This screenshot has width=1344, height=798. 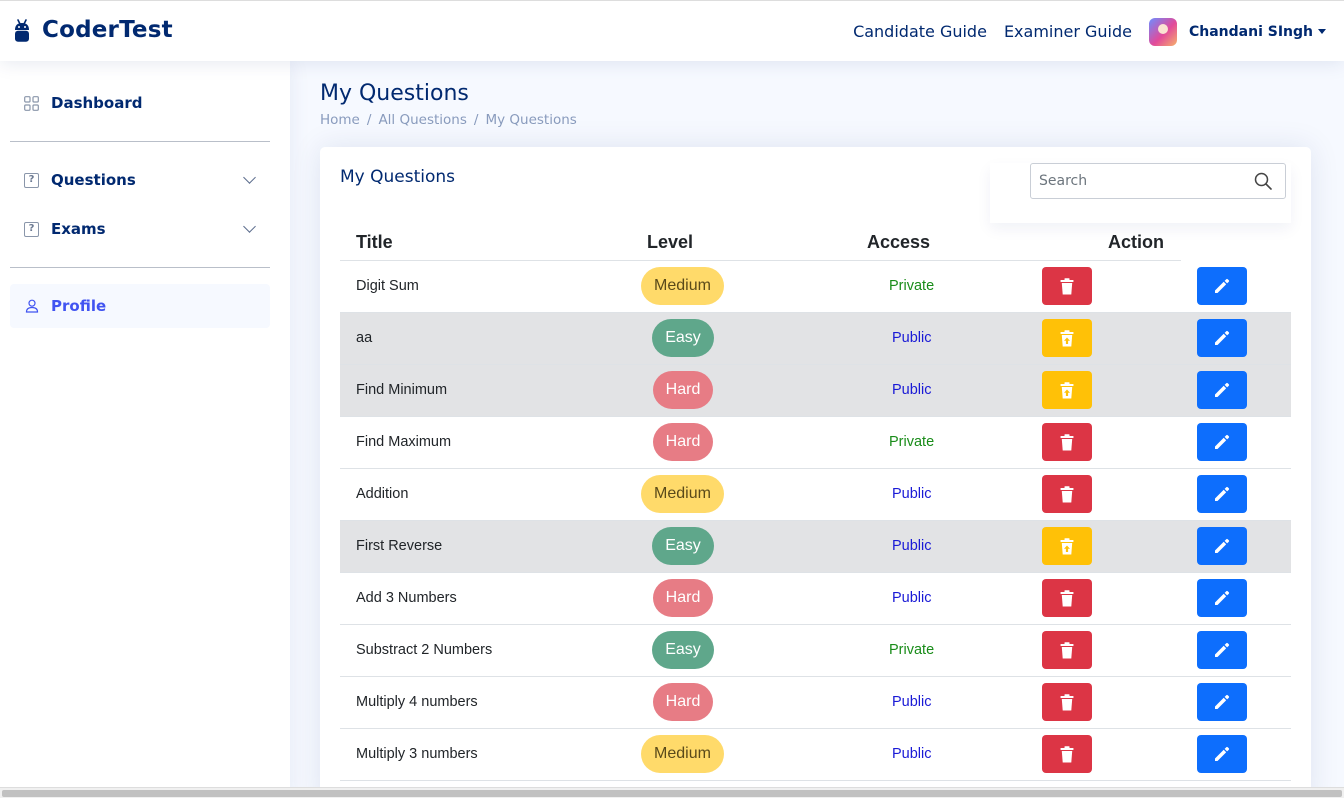 I want to click on android-logo-icon, so click(x=22, y=30).